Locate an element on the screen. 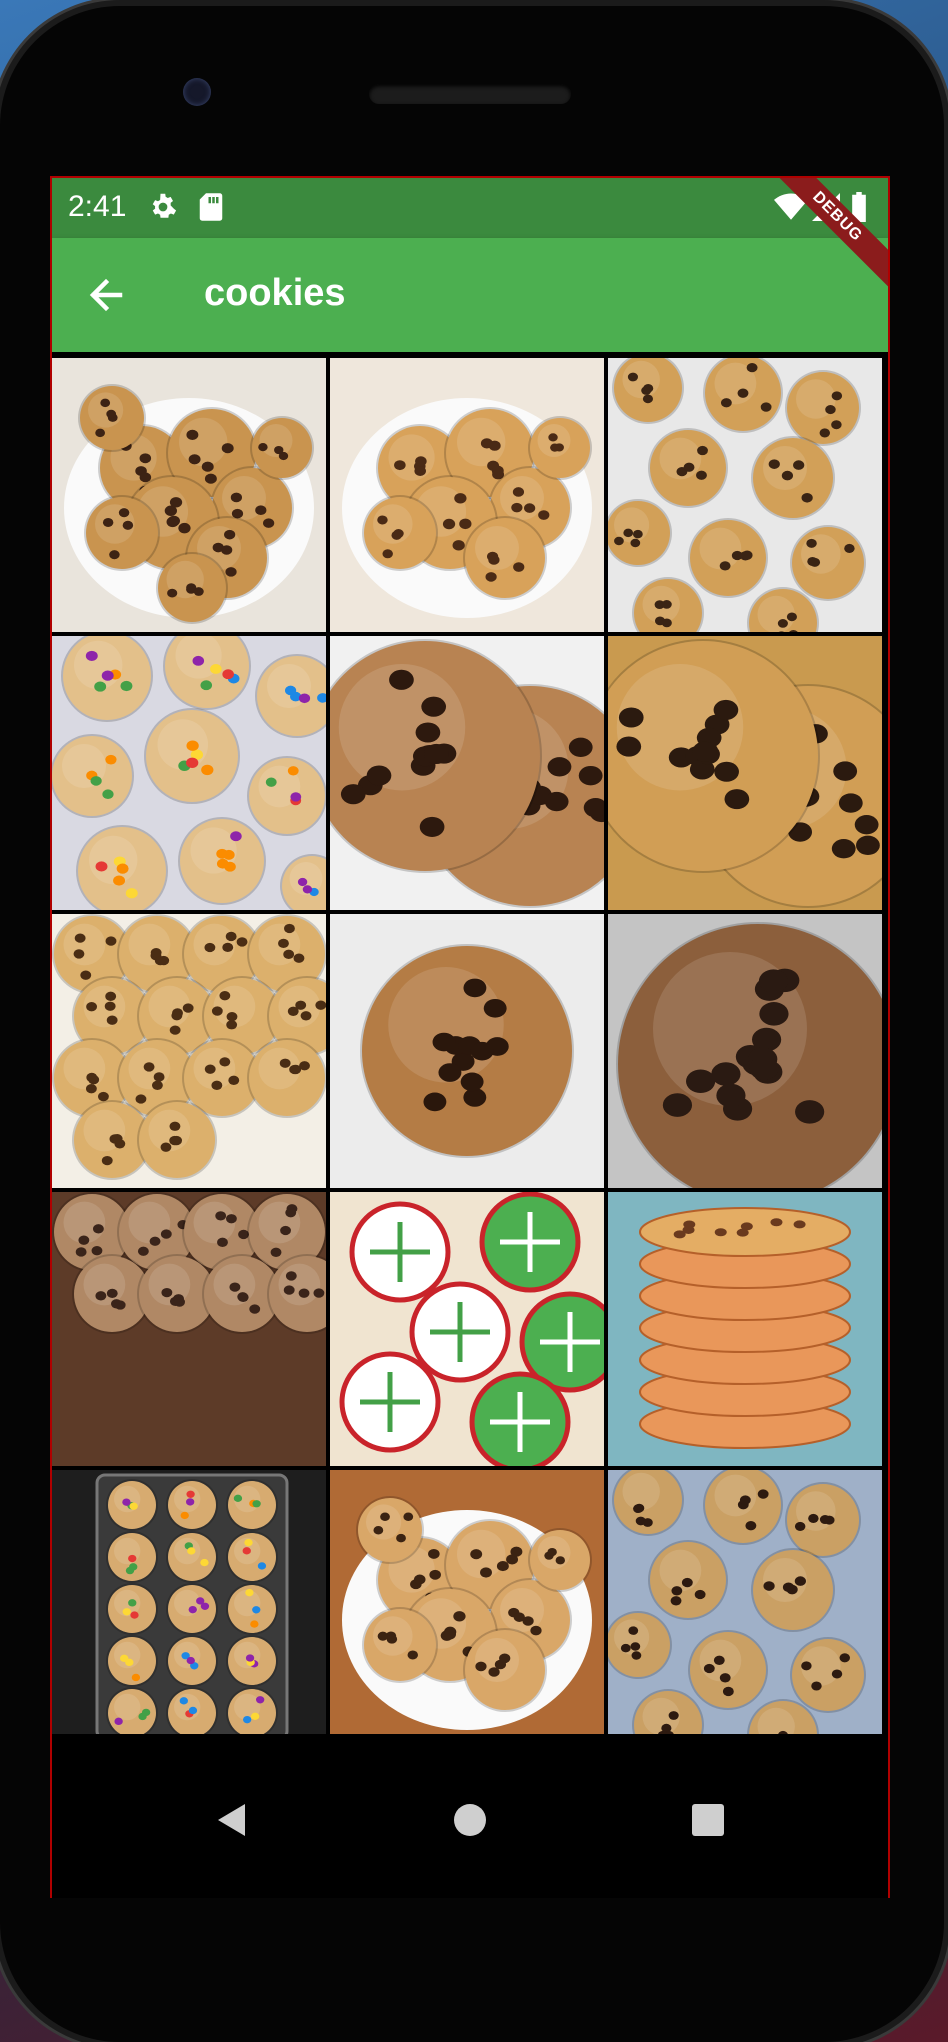 This screenshot has height=2042, width=948. nav-back-button is located at coordinates (232, 1820).